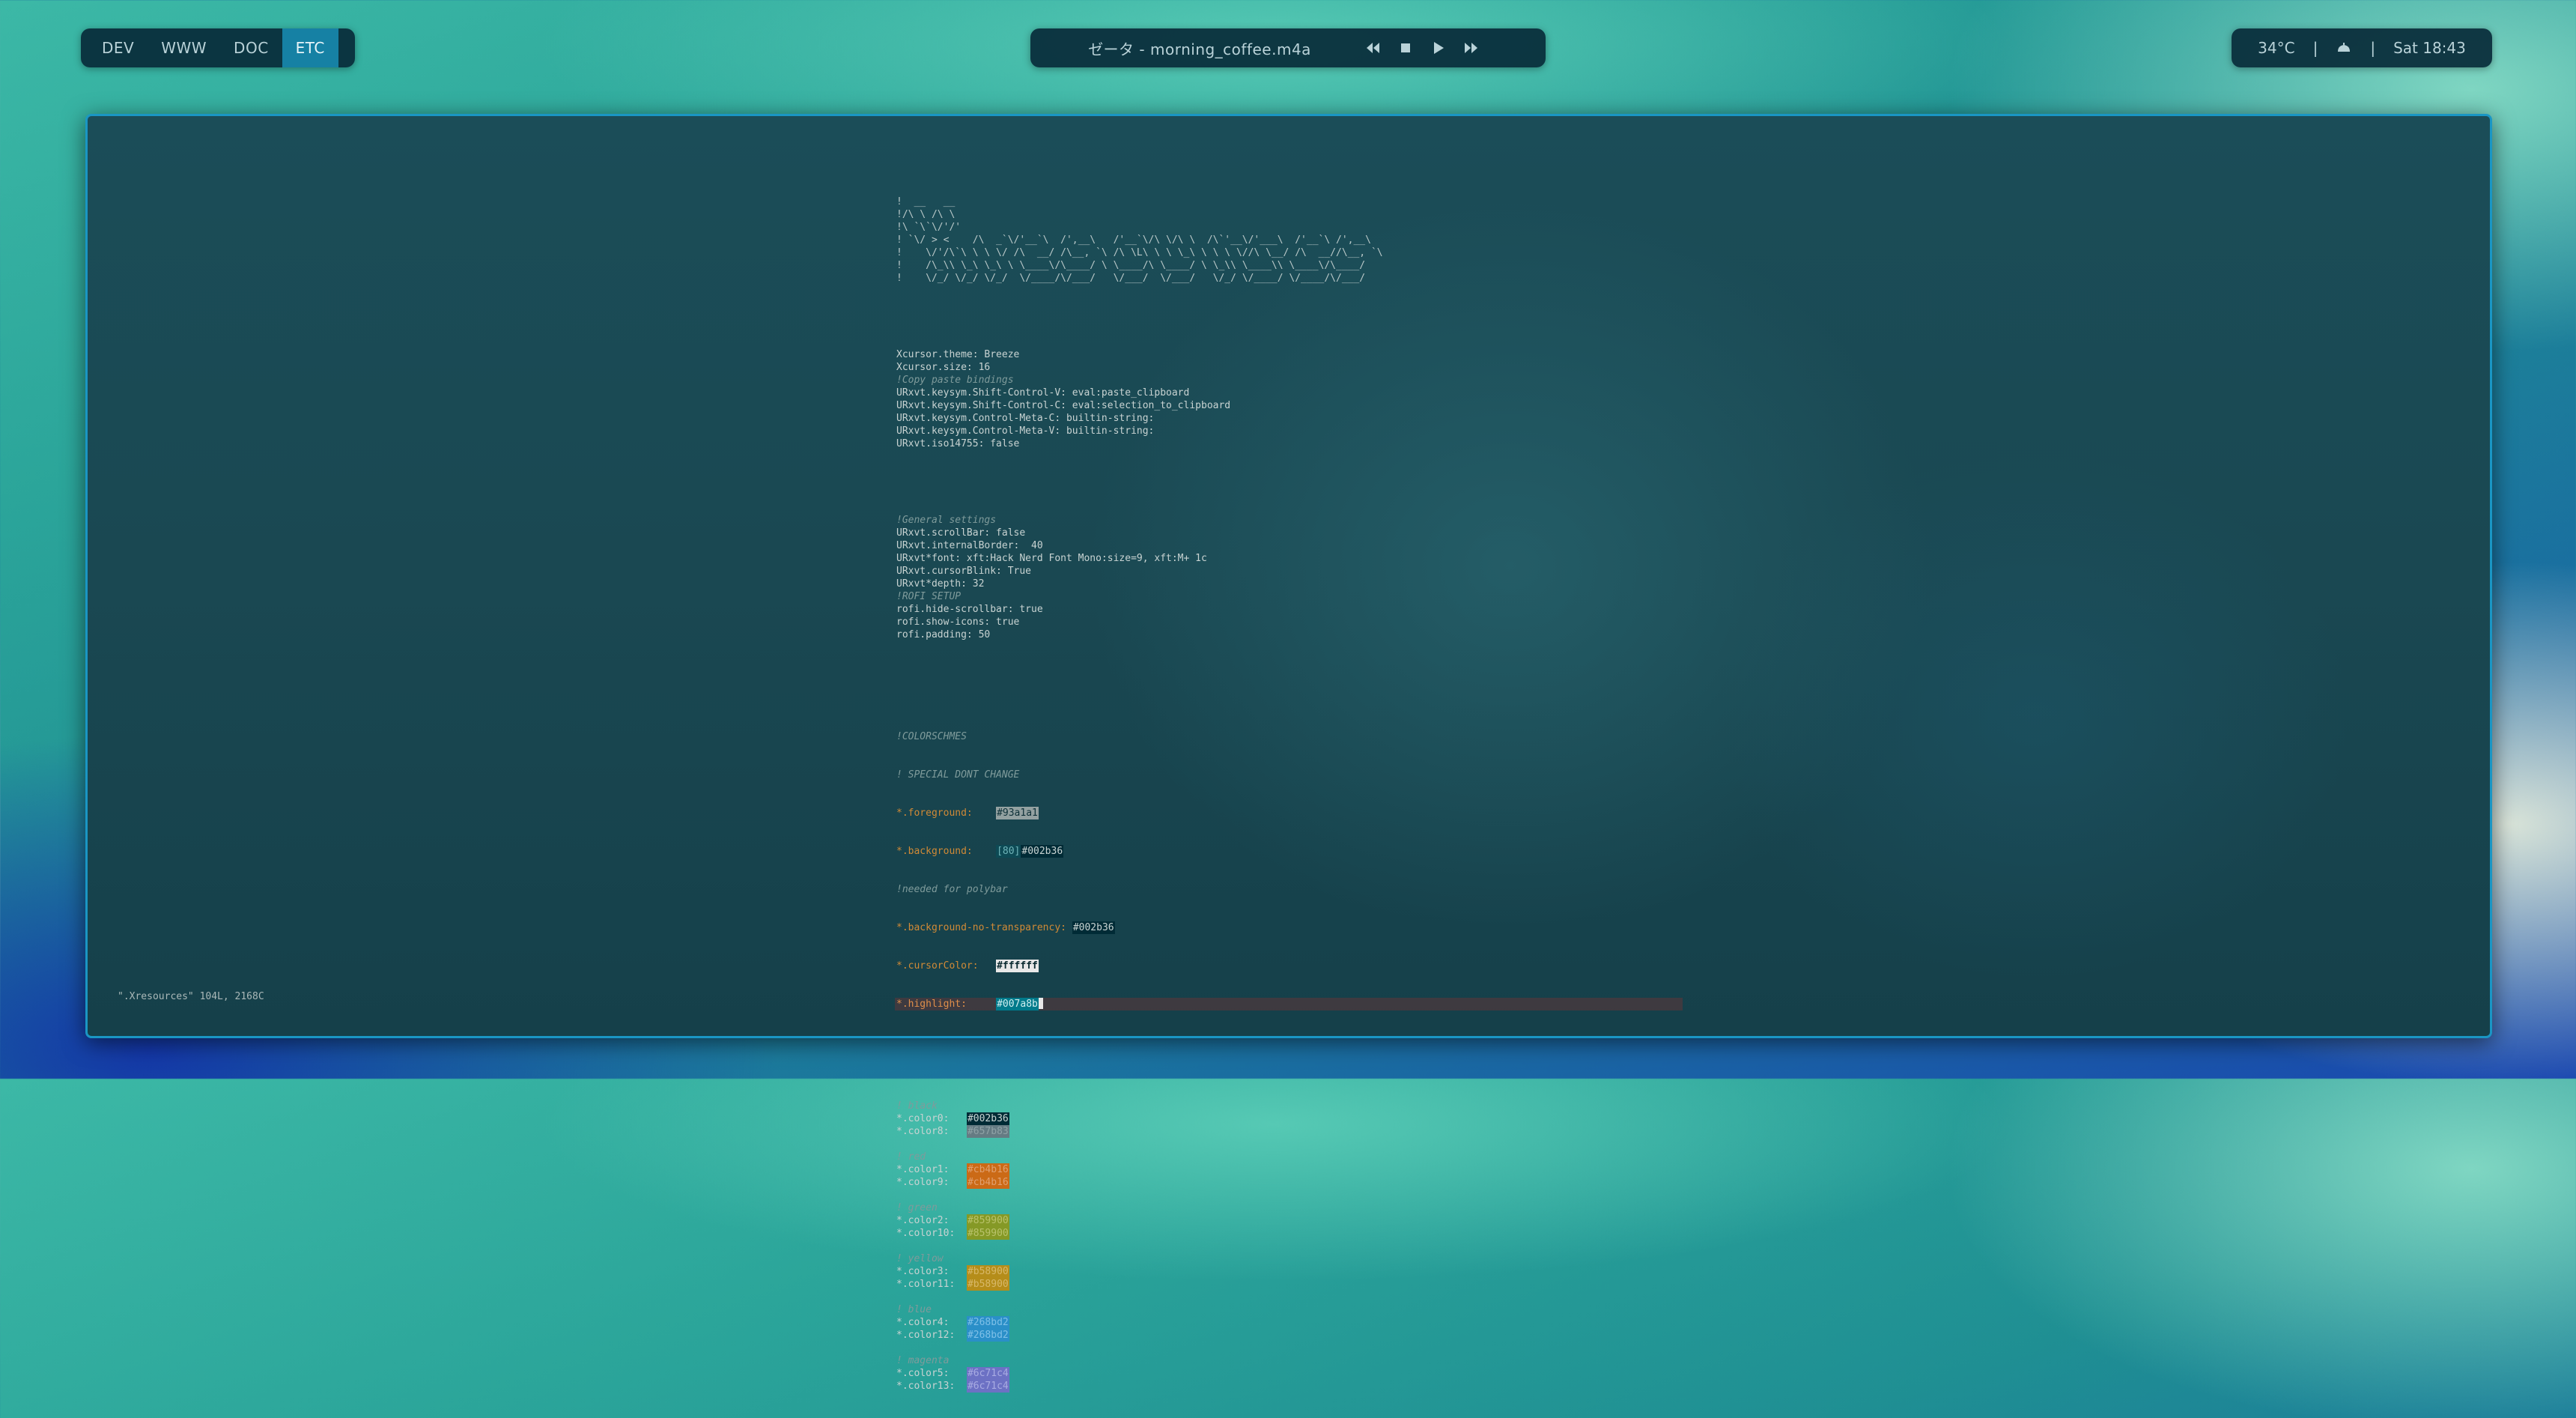 This screenshot has width=2576, height=1418. I want to click on media-player: ゼータ - morning_coffee.m4a, so click(1288, 47).